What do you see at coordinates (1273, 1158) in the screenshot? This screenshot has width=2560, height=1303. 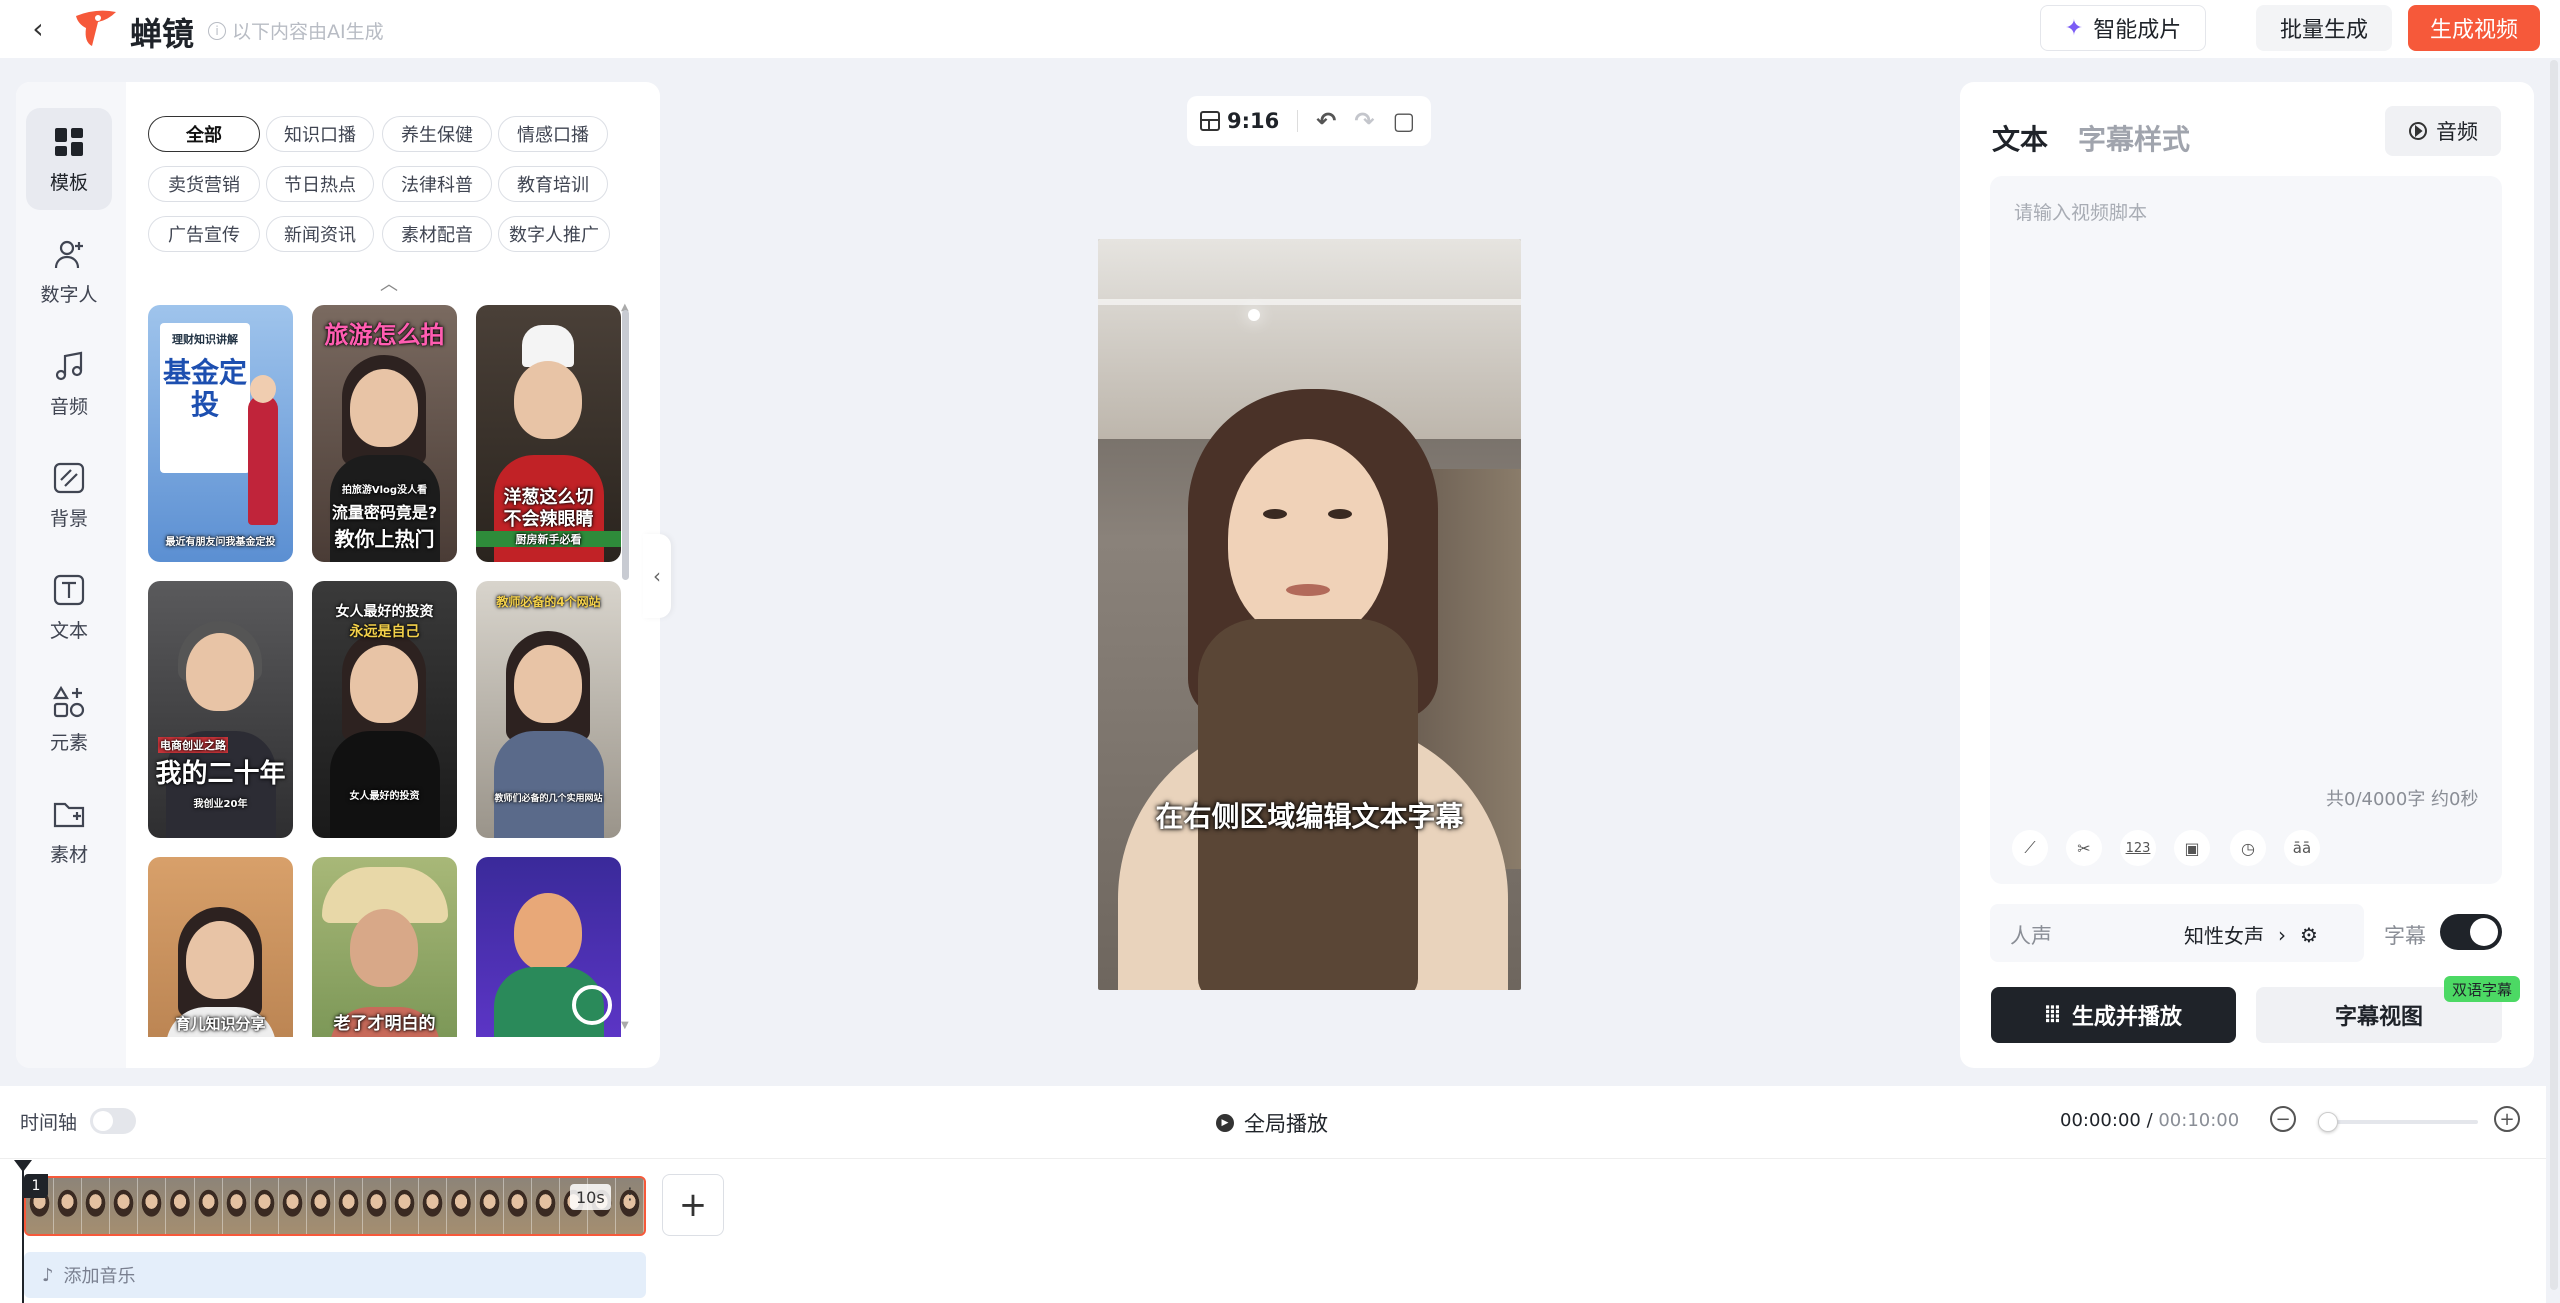 I see `timeline-ruler` at bounding box center [1273, 1158].